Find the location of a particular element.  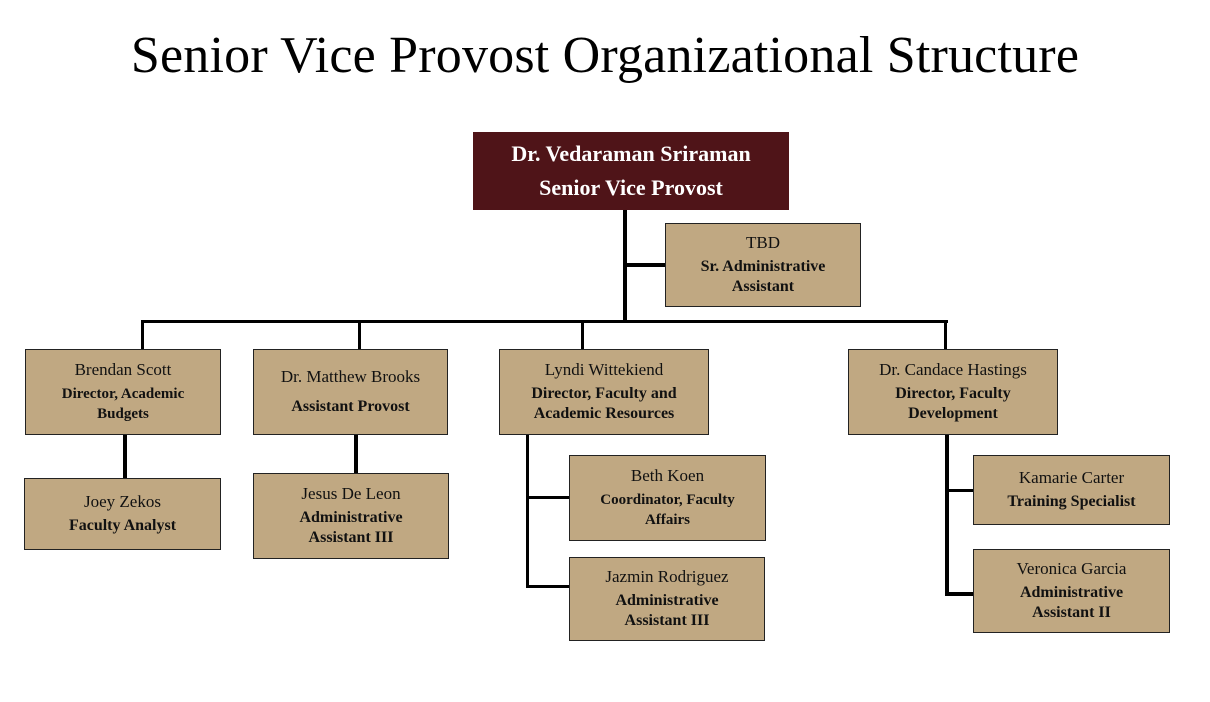

connector-horizontal-bus is located at coordinates (544, 321).